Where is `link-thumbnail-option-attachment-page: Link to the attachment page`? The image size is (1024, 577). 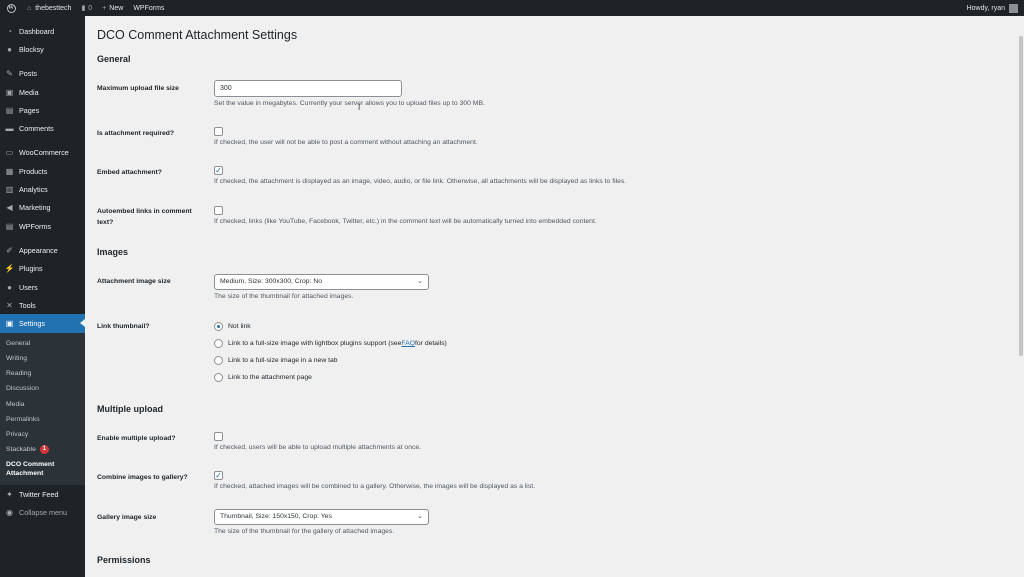
link-thumbnail-option-attachment-page: Link to the attachment page is located at coordinates (263, 377).